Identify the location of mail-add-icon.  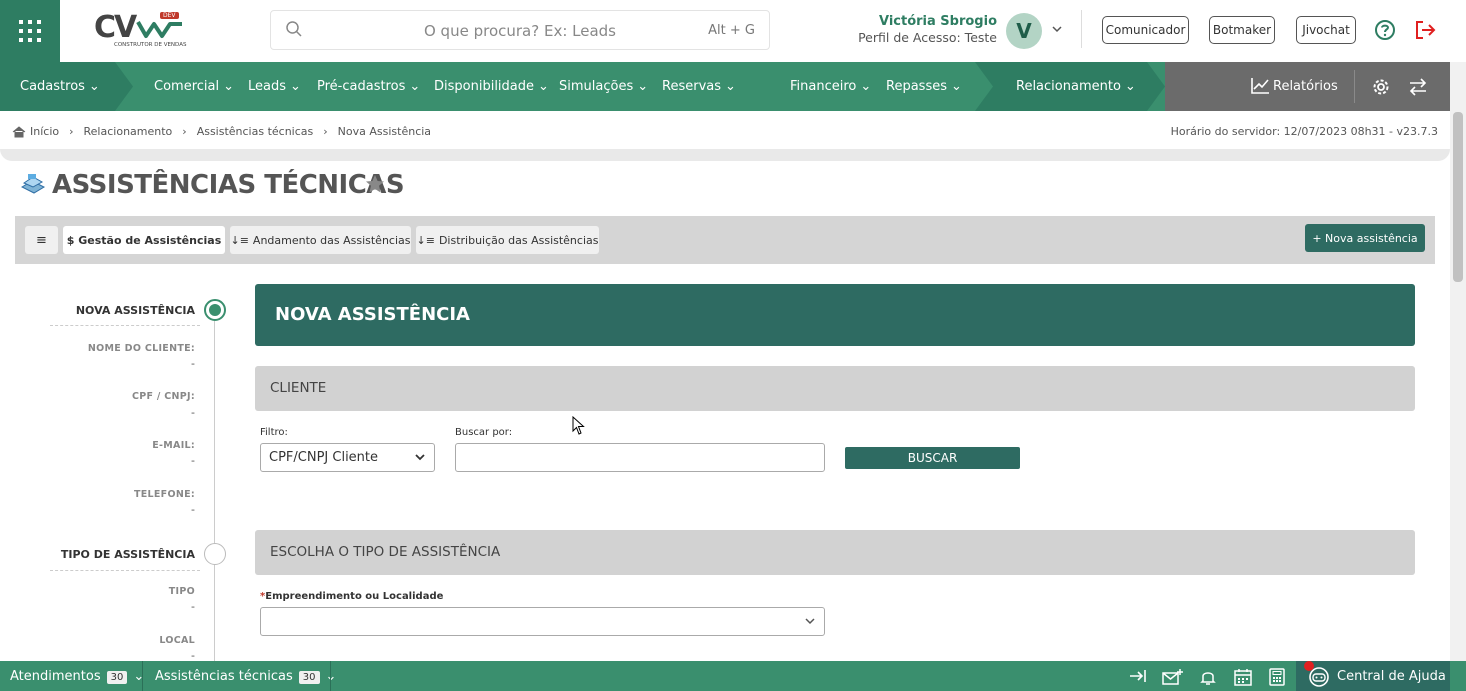
(1173, 677).